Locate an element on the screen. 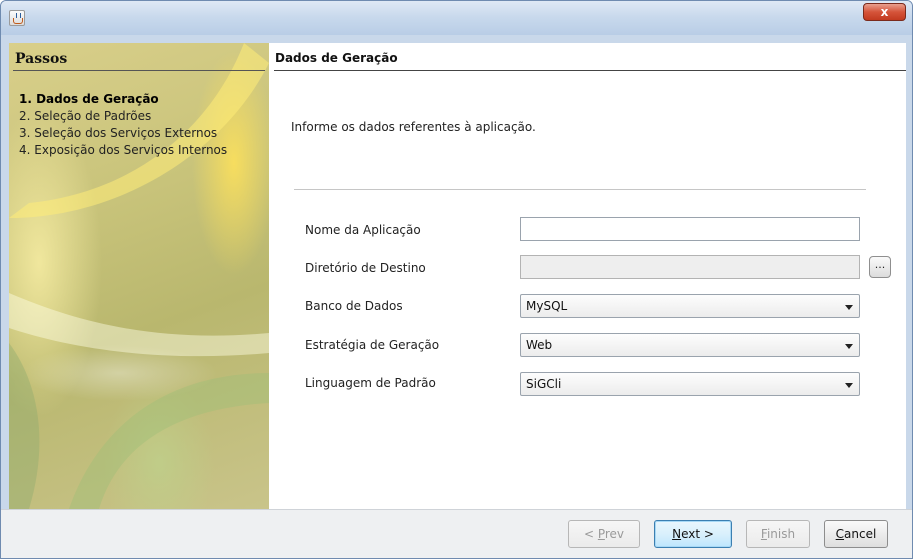  intro-text: Informe os dados referentes à aplicação. is located at coordinates (413, 127).